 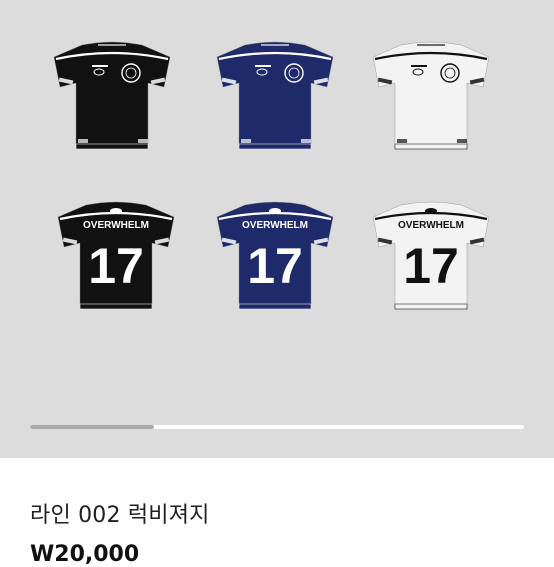 I want to click on jersey-white-image, so click(x=431, y=95).